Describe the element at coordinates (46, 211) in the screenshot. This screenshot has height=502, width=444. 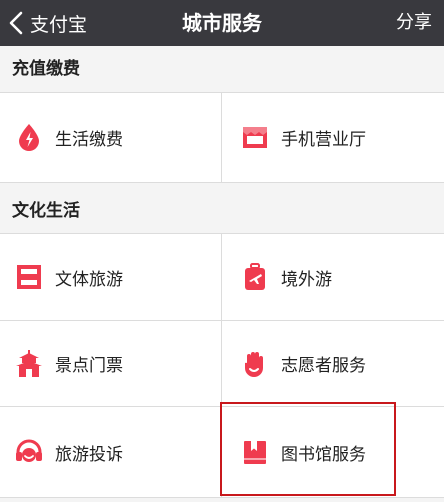
I see `section-header-culture: 文化生活` at that location.